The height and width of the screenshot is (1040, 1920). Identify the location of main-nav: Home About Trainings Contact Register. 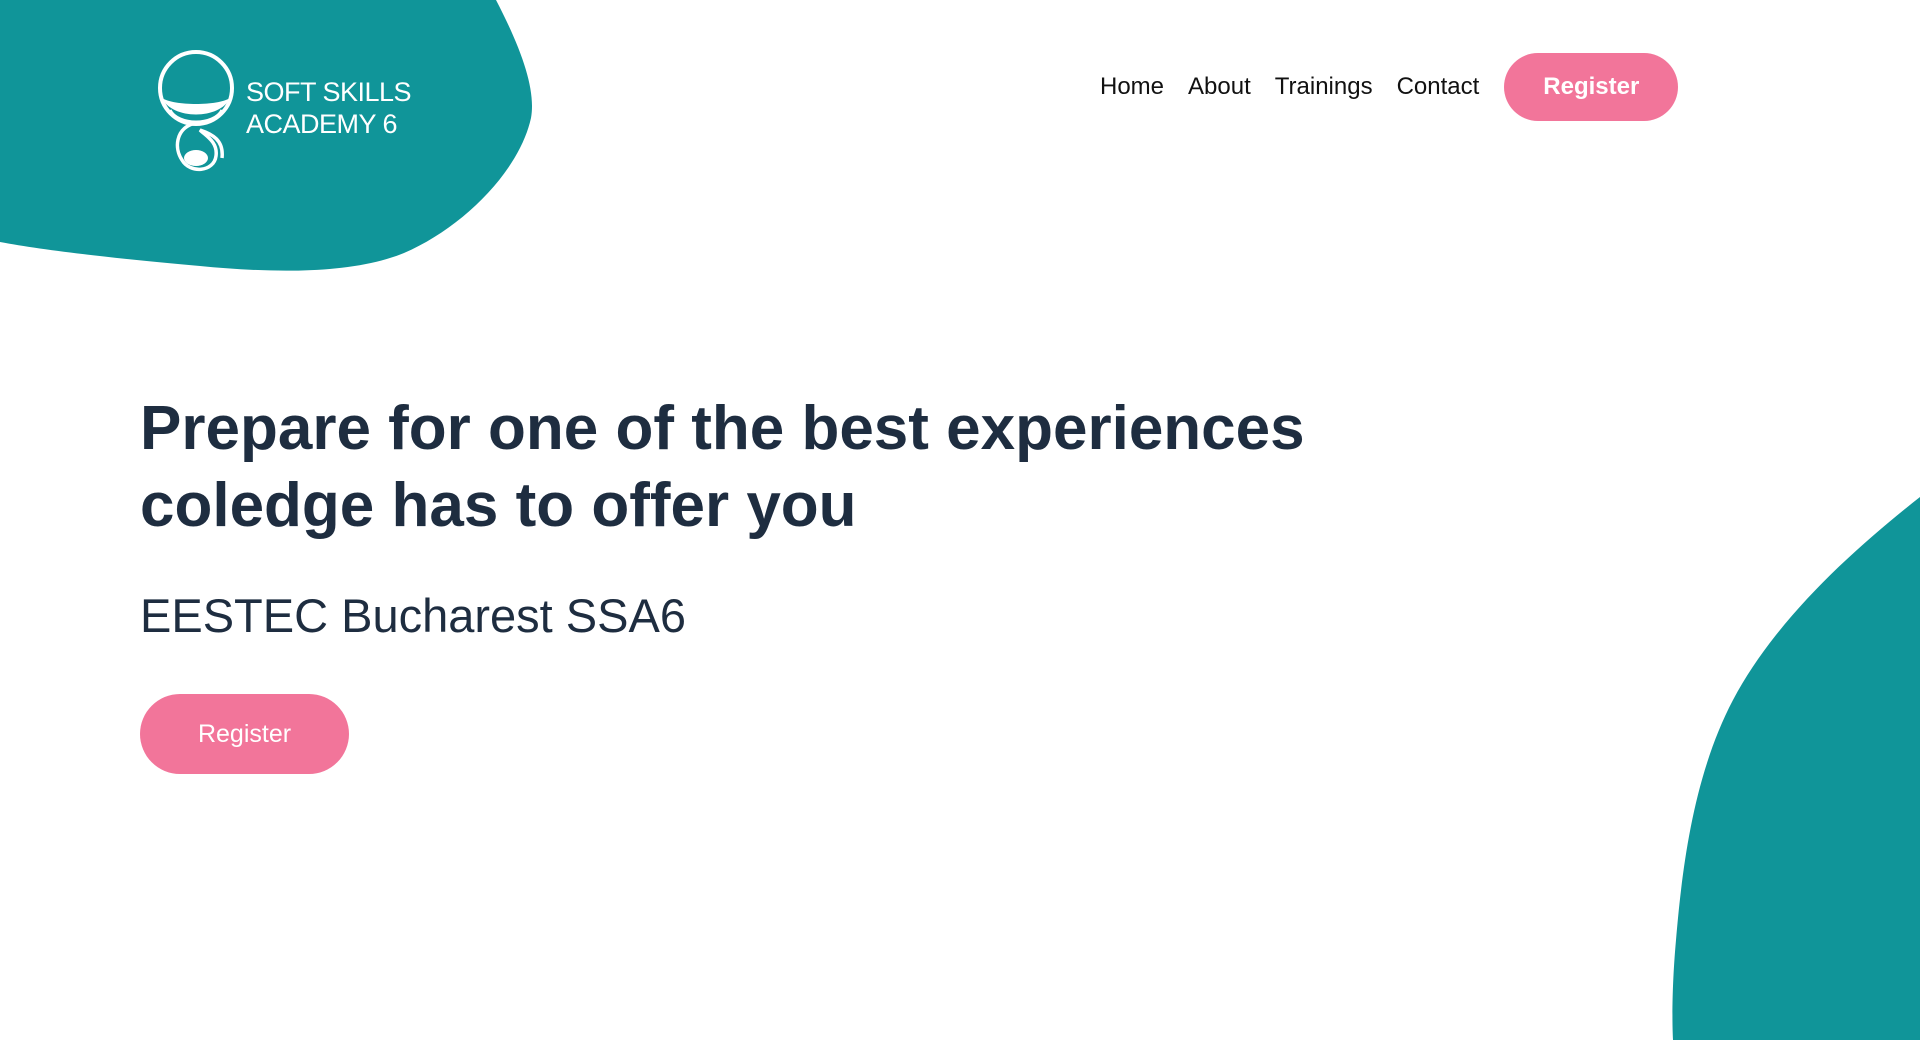
(1389, 87).